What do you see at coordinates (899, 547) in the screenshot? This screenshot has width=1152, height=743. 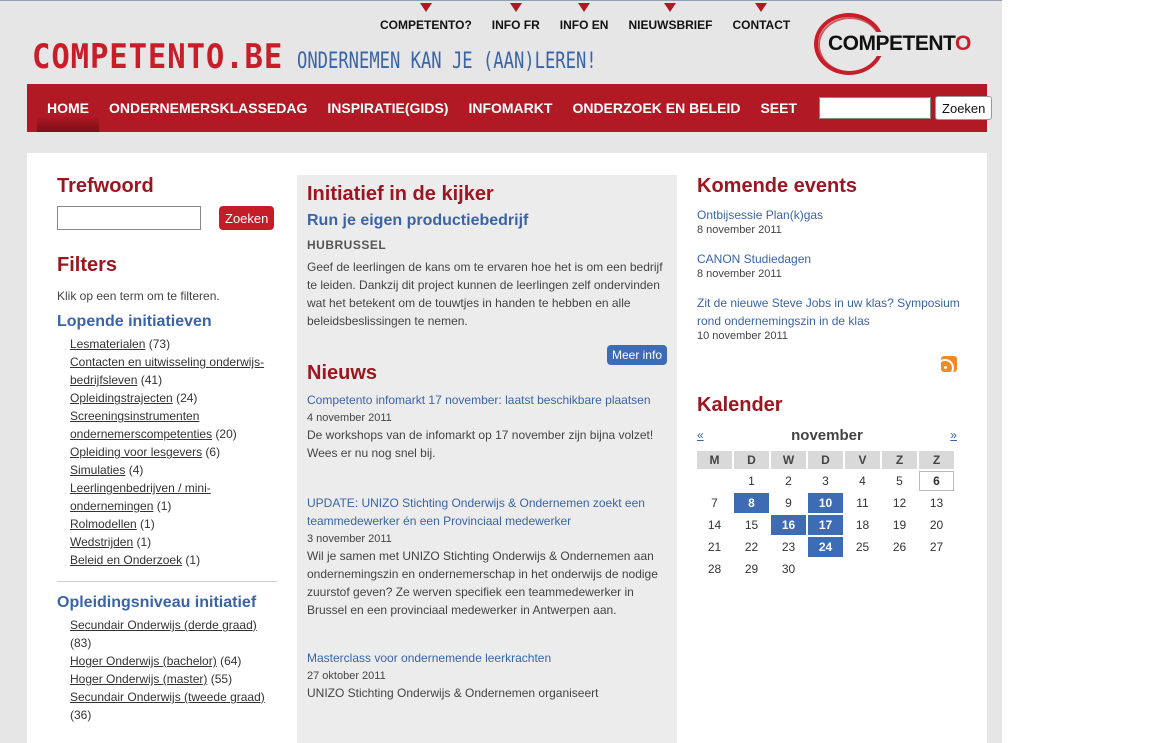 I see `calendar-day: 26` at bounding box center [899, 547].